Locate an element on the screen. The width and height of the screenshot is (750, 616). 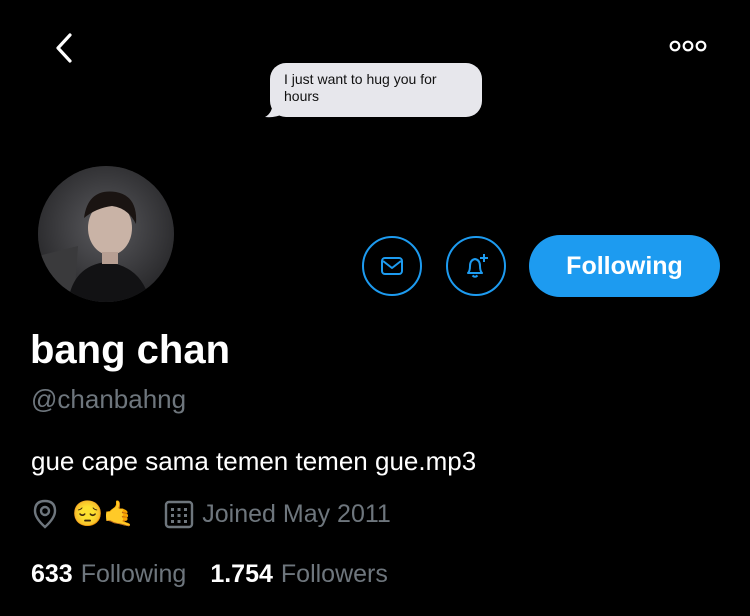
location-text: 😔🤙 is located at coordinates (103, 514).